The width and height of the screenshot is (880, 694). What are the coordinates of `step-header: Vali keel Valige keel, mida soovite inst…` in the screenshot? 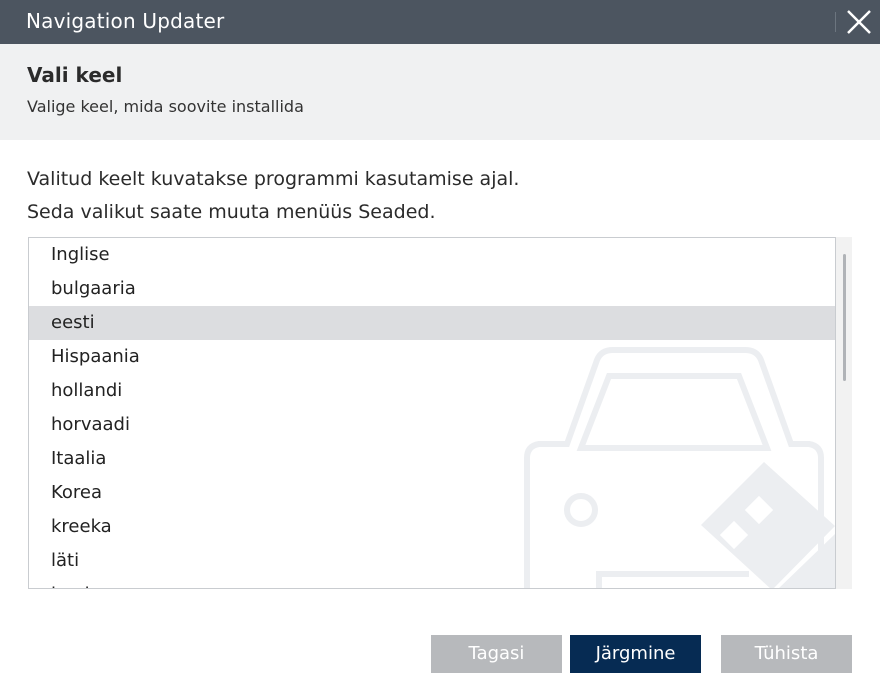 It's located at (440, 92).